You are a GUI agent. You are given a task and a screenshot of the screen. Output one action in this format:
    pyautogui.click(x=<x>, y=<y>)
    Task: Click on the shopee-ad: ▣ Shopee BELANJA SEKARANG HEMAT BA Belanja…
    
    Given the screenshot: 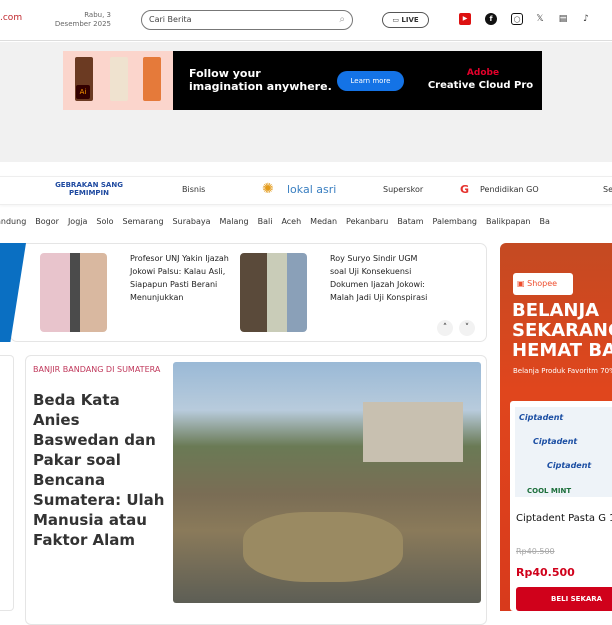 What is the action you would take?
    pyautogui.click(x=556, y=427)
    